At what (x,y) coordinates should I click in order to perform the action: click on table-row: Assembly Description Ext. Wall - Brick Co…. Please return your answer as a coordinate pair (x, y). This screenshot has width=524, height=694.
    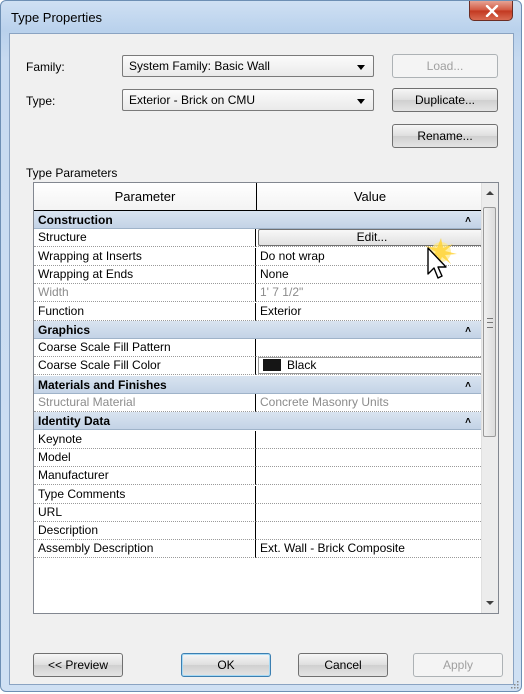
    Looking at the image, I should click on (258, 549).